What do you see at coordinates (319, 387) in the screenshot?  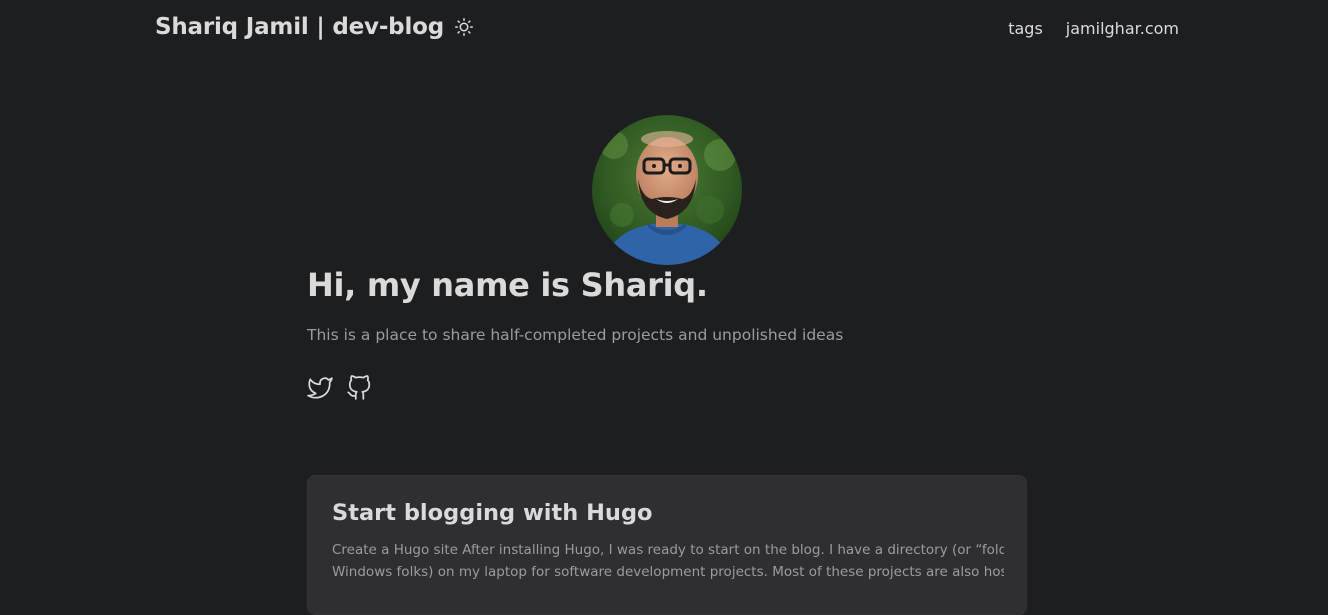 I see `twitter-icon` at bounding box center [319, 387].